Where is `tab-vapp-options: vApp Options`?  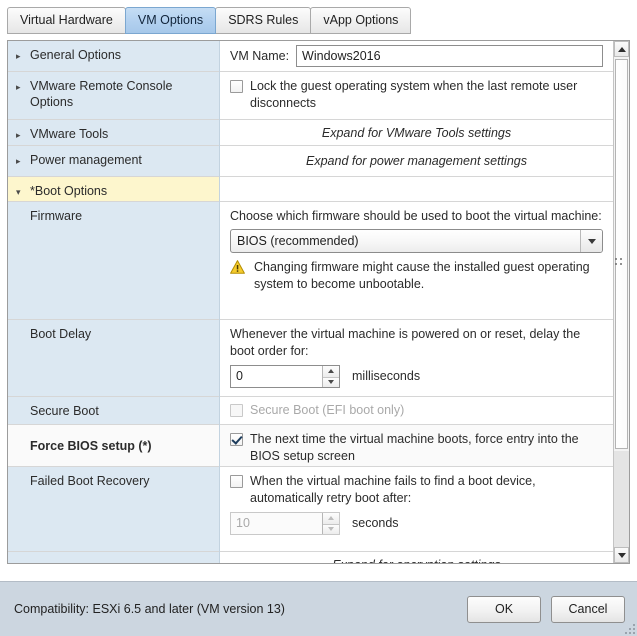 tab-vapp-options: vApp Options is located at coordinates (361, 20).